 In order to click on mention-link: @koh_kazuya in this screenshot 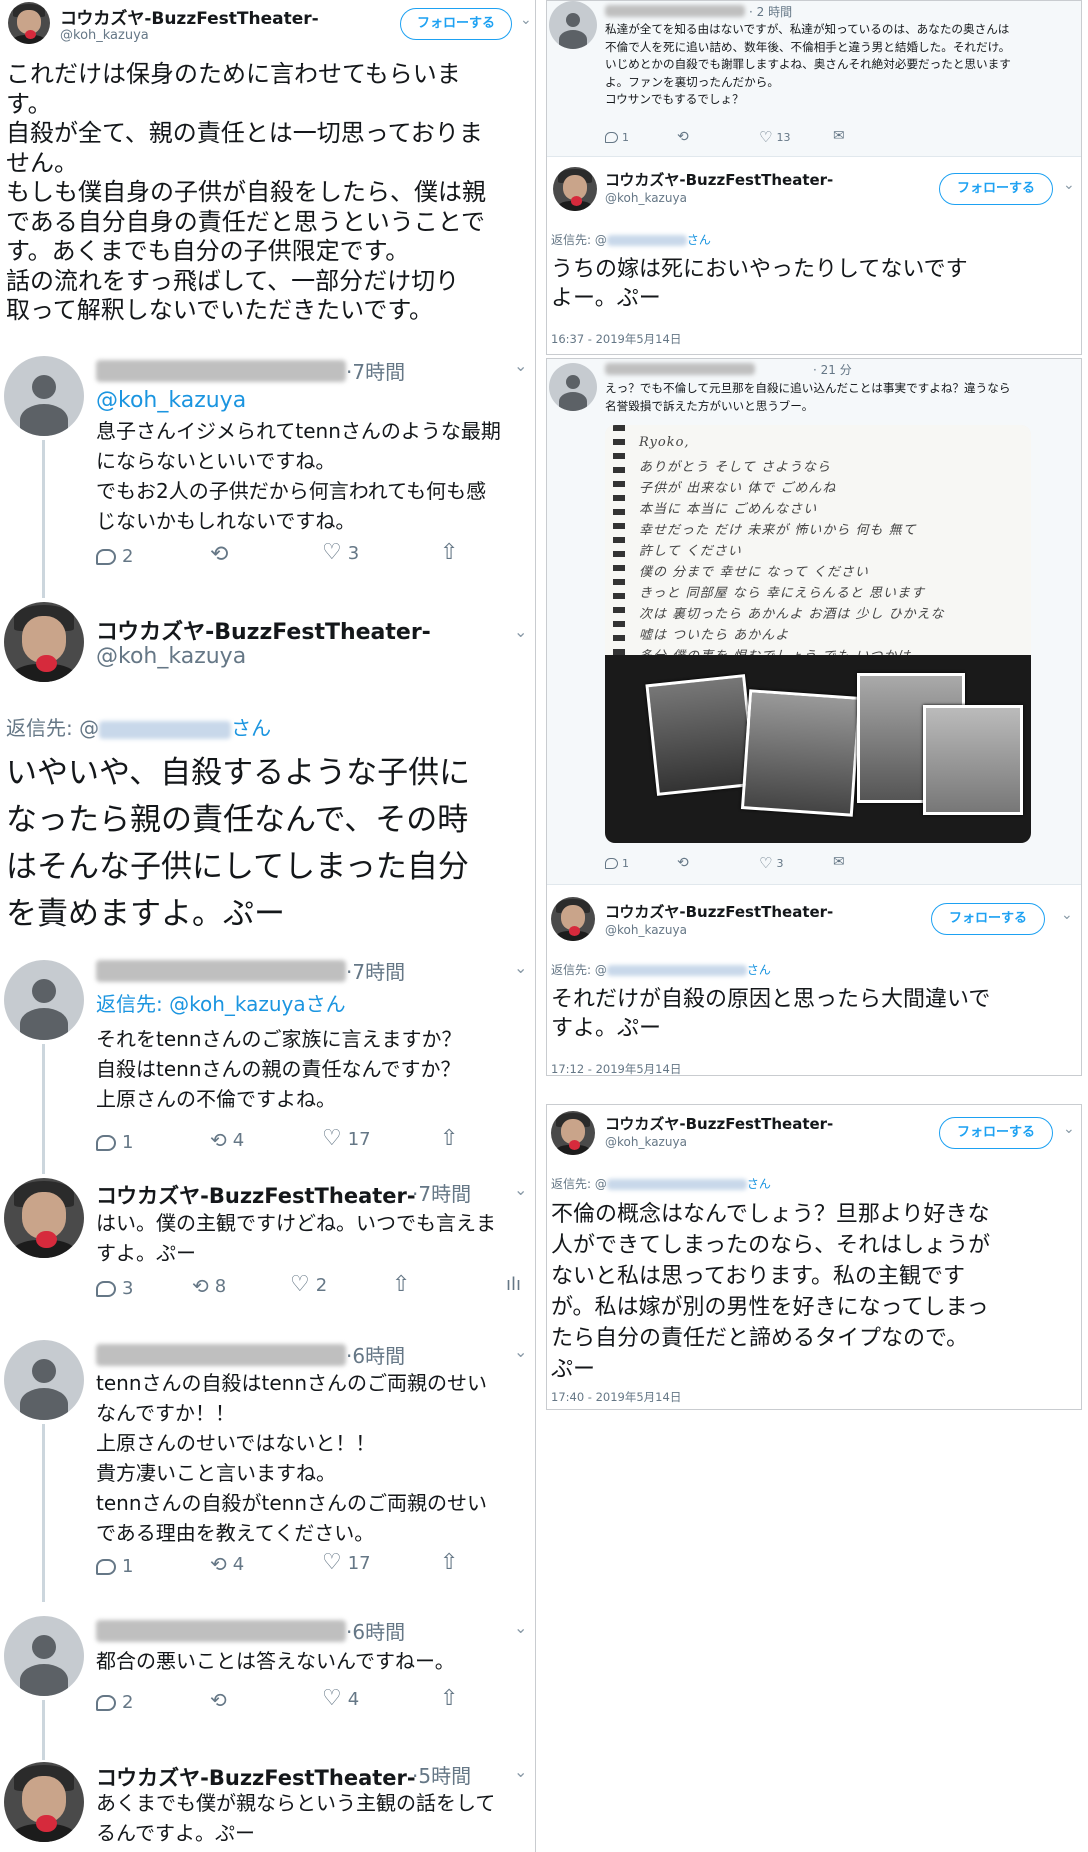, I will do `click(171, 400)`.